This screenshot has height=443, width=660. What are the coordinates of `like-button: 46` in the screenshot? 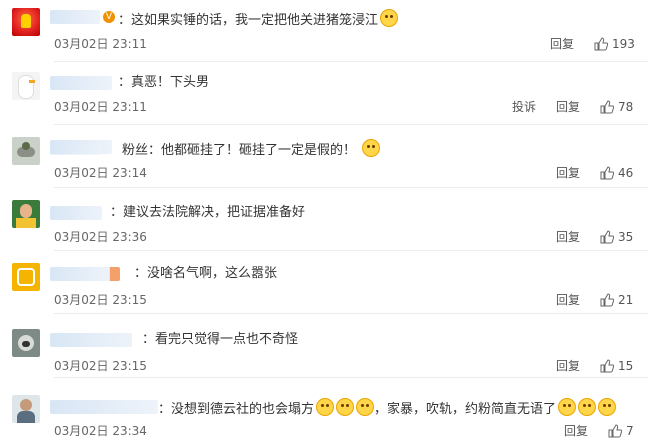 It's located at (616, 173).